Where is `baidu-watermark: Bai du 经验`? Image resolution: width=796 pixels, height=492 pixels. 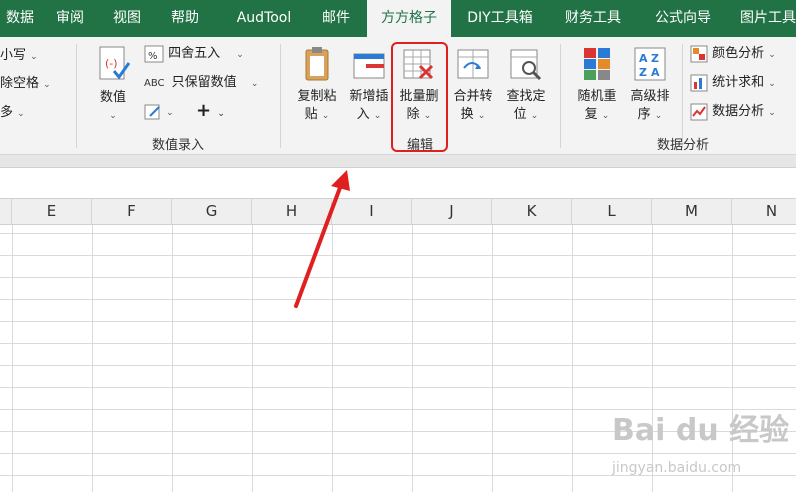 baidu-watermark: Bai du 经验 is located at coordinates (701, 430).